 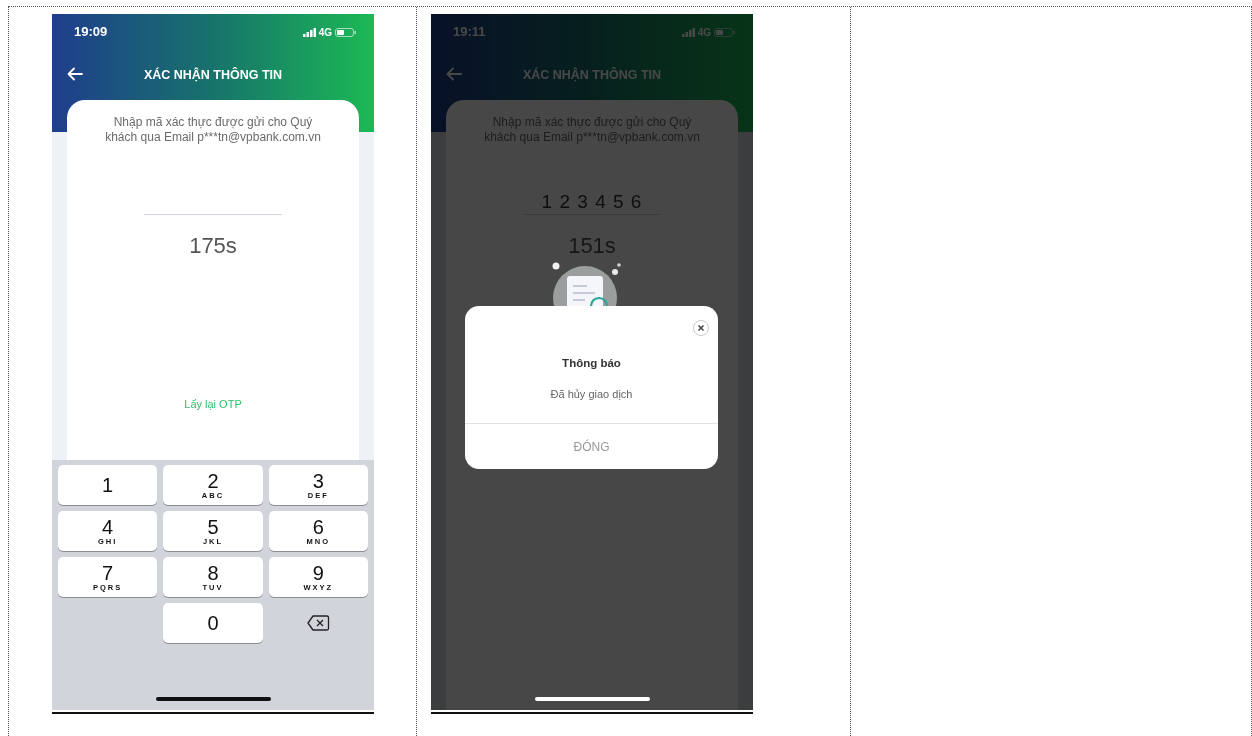 I want to click on signal-icon, so click(x=309, y=32).